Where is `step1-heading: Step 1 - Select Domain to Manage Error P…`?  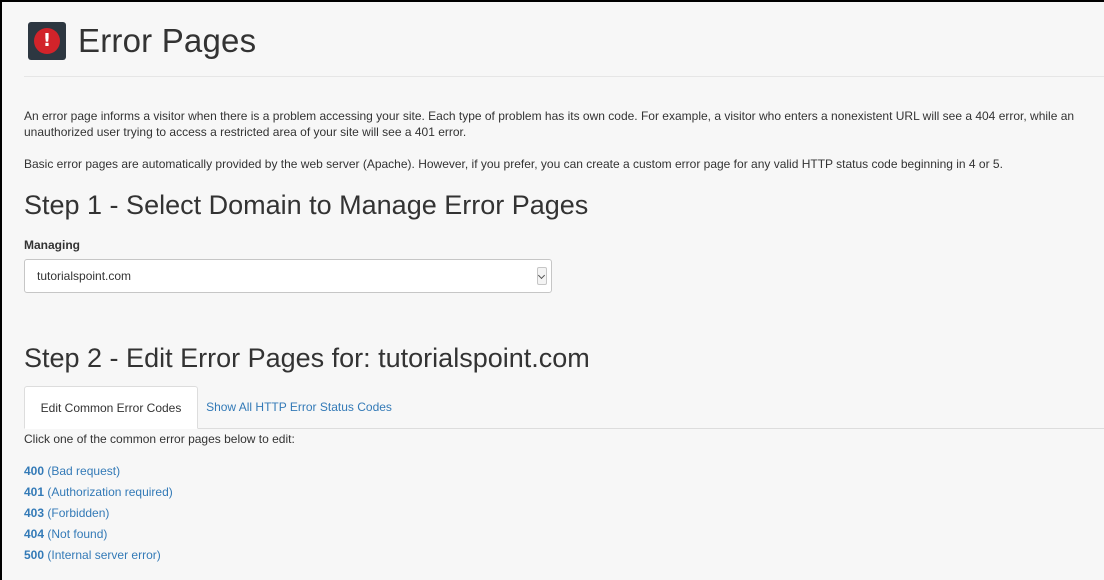
step1-heading: Step 1 - Select Domain to Manage Error P… is located at coordinates (306, 205).